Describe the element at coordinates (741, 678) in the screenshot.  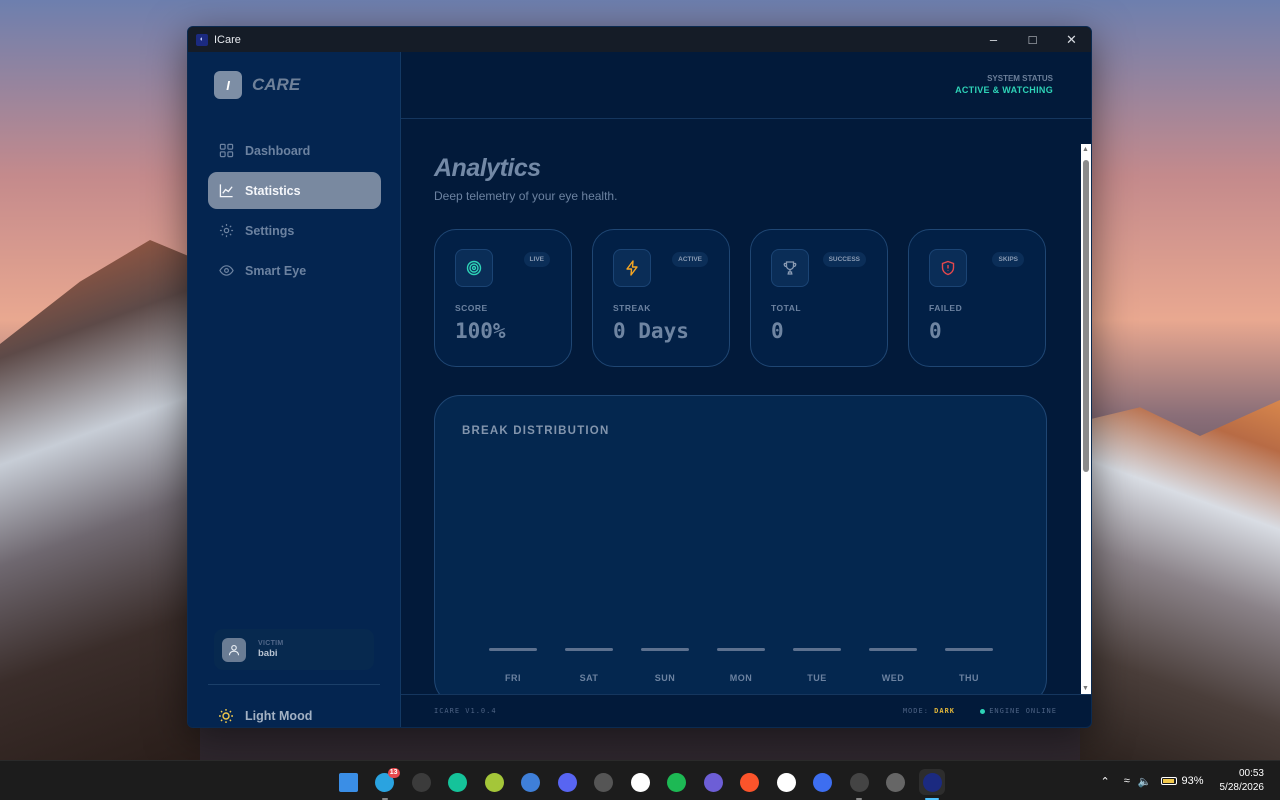
I see `x-tick-label: MON` at that location.